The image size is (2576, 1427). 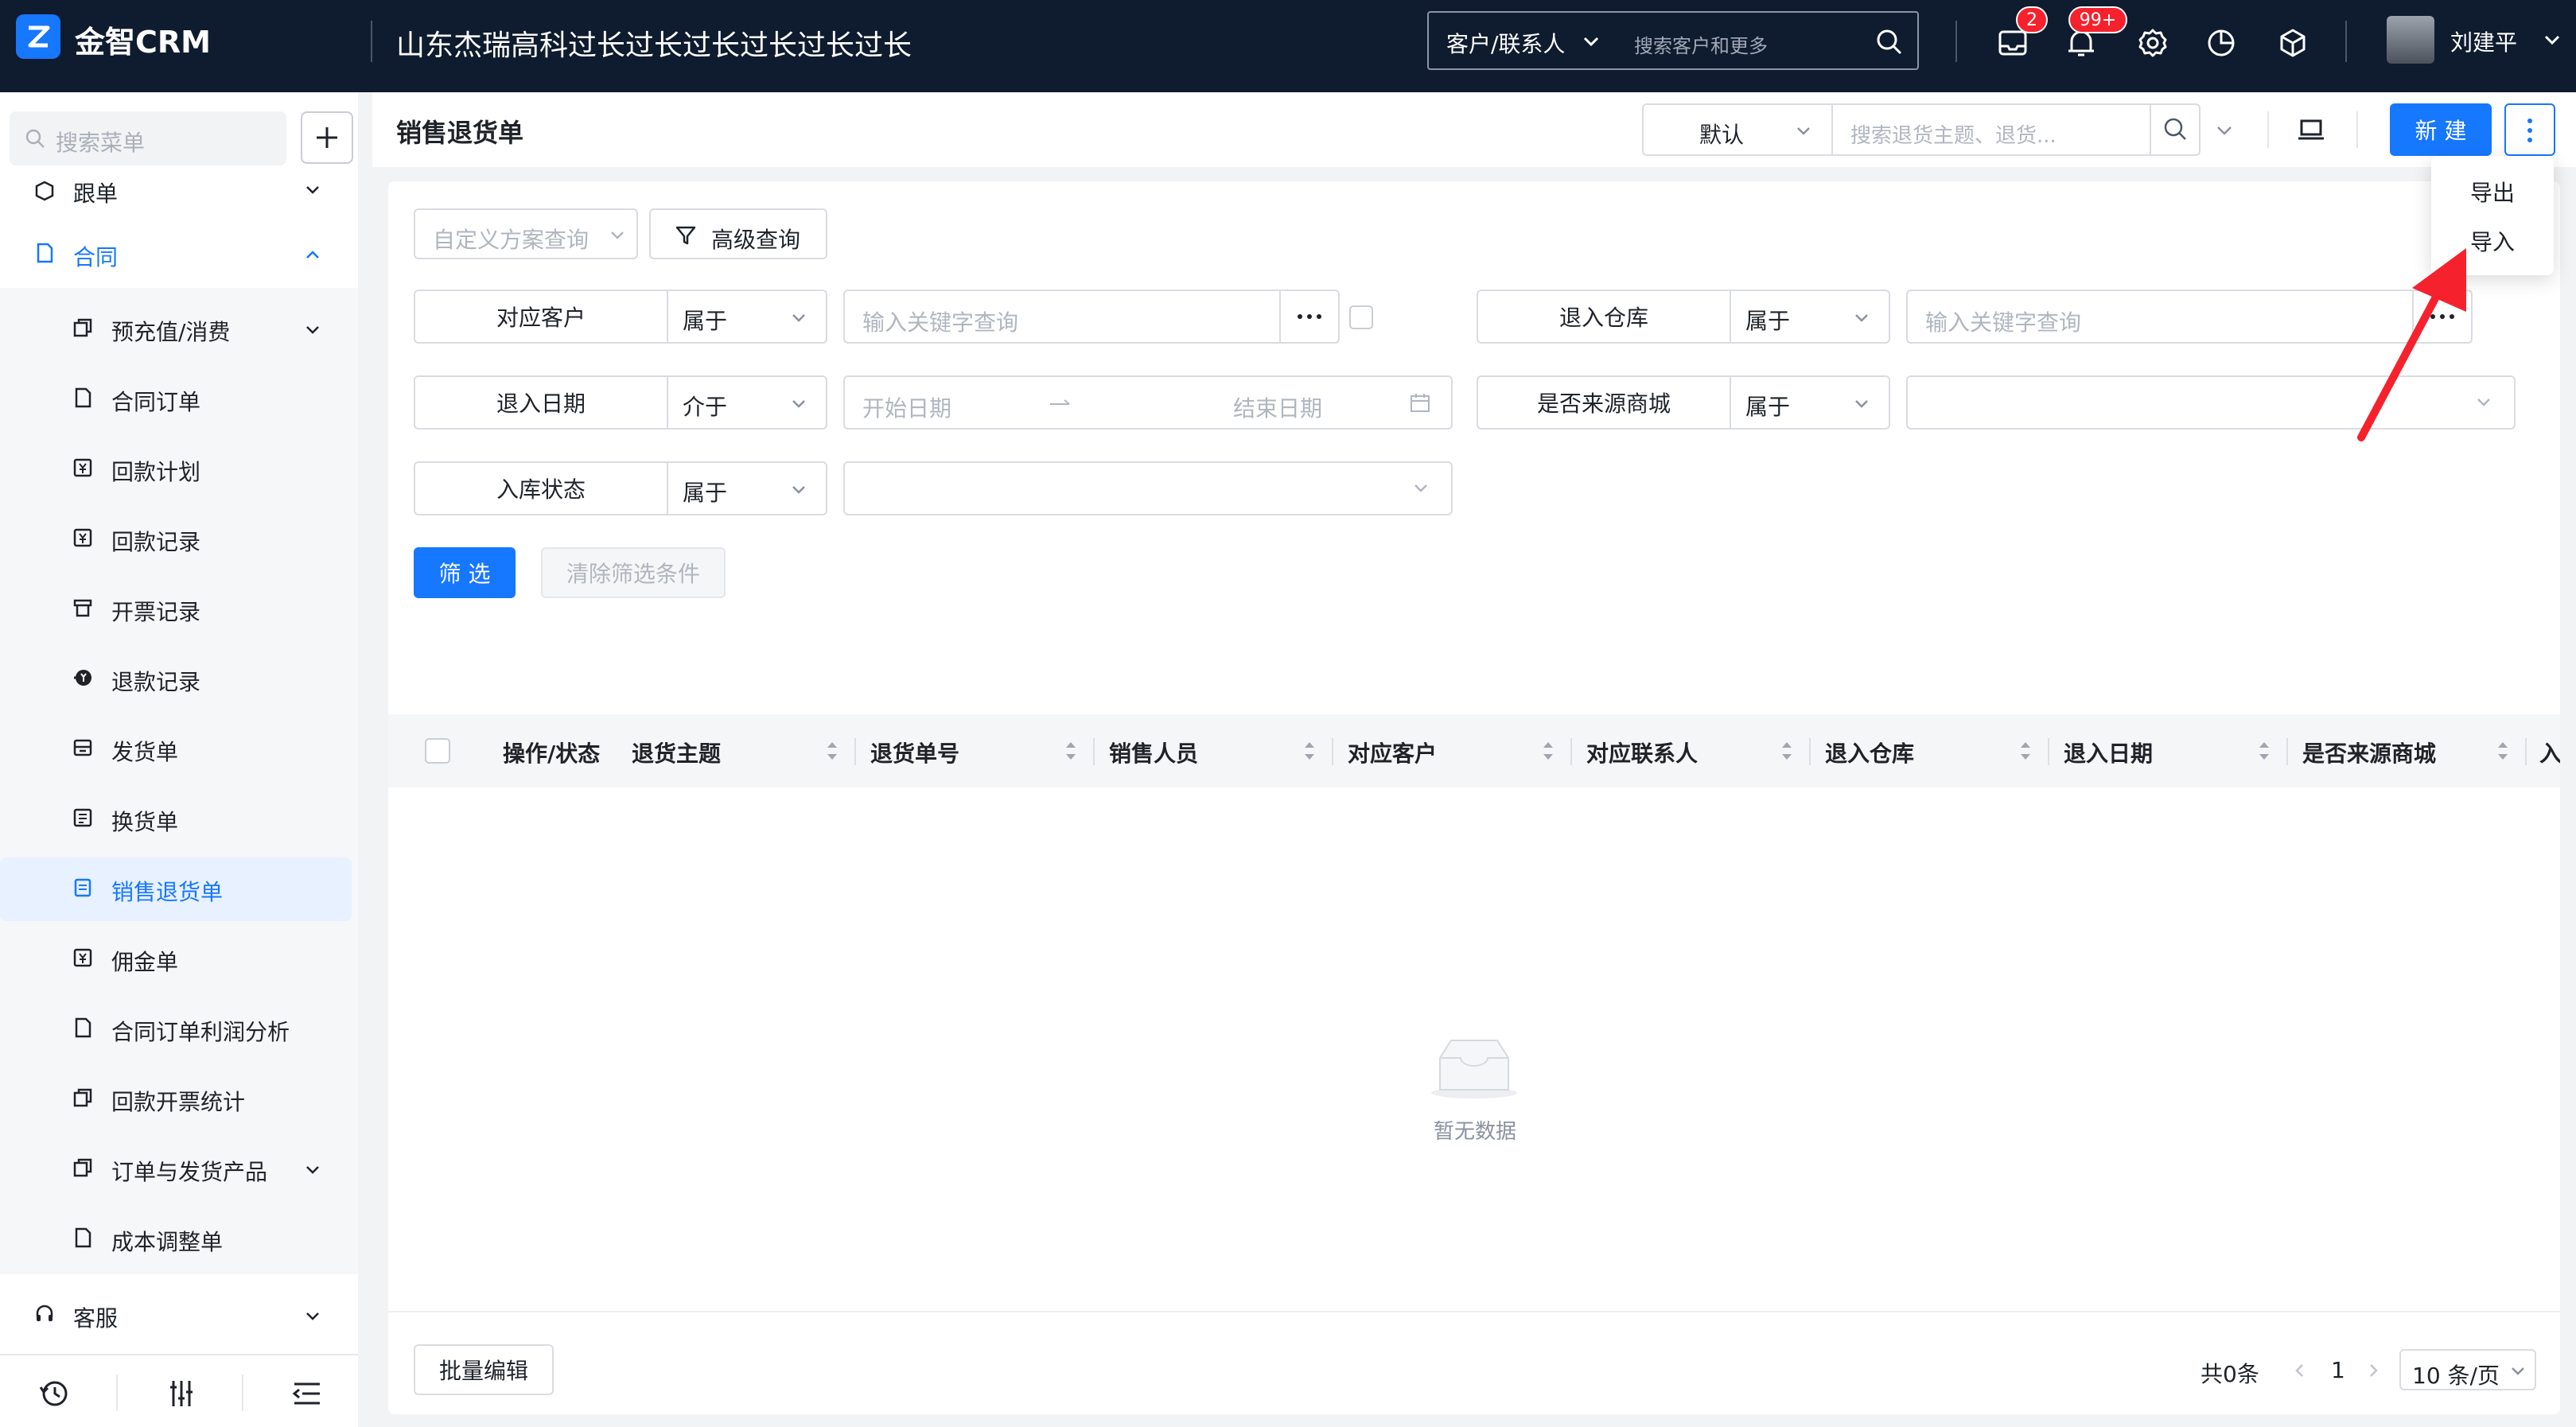 I want to click on start-date-input: 开始日期, so click(x=907, y=407).